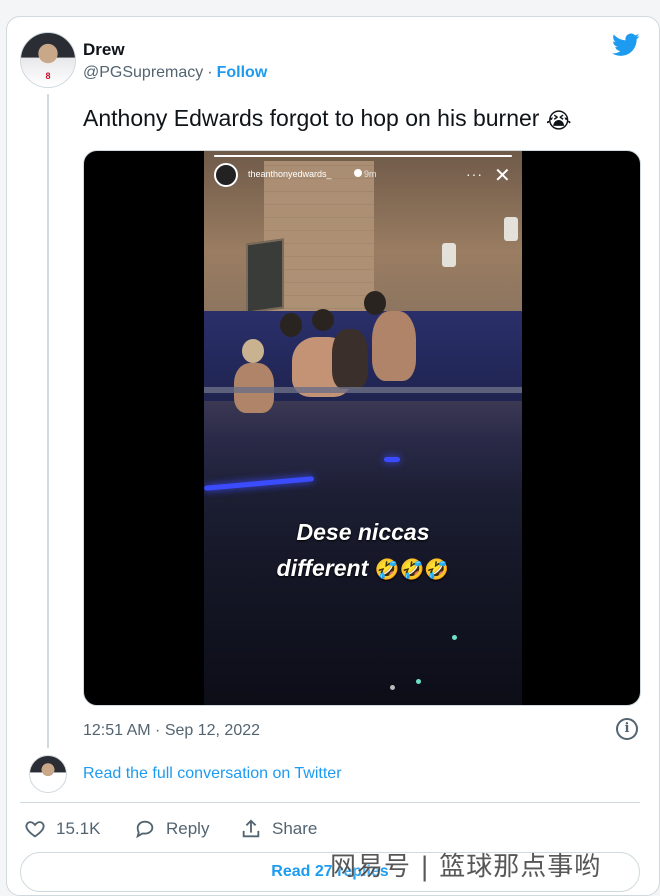  I want to click on background-window, so click(265, 276).